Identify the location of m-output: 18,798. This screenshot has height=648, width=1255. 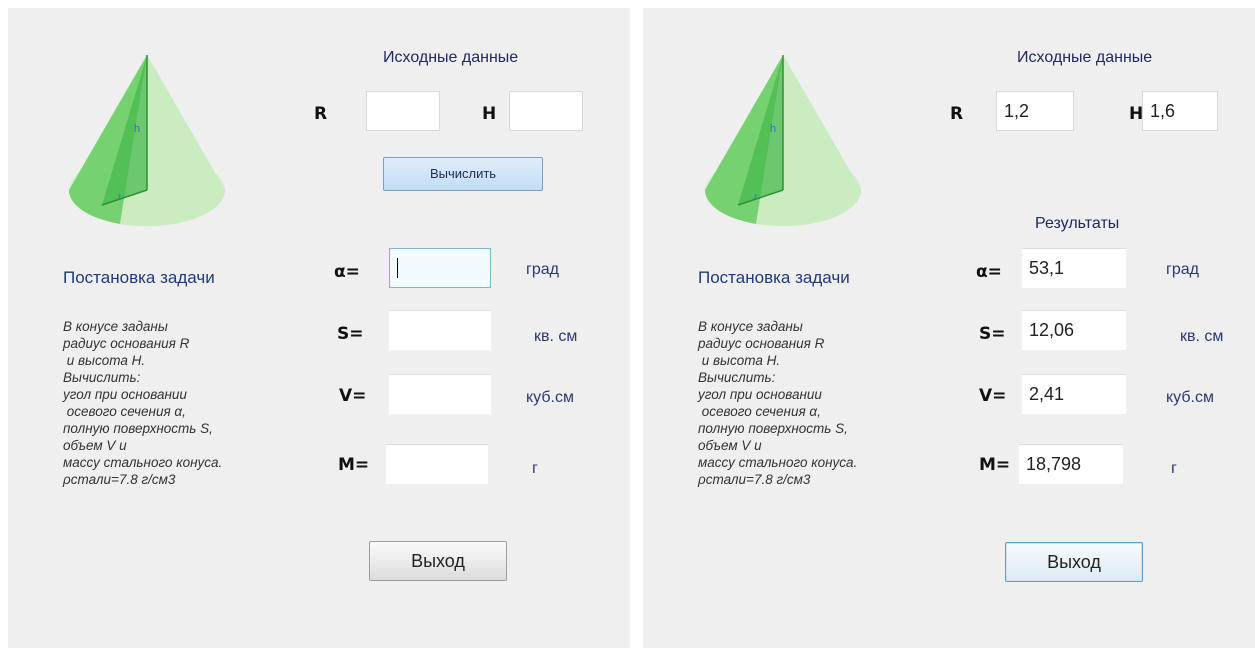
(1071, 464).